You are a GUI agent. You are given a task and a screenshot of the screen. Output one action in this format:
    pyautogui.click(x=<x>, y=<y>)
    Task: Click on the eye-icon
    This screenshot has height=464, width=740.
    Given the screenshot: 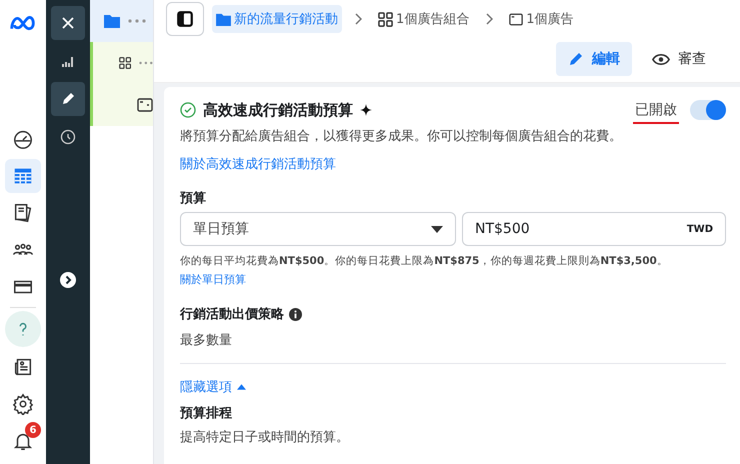 What is the action you would take?
    pyautogui.click(x=661, y=59)
    